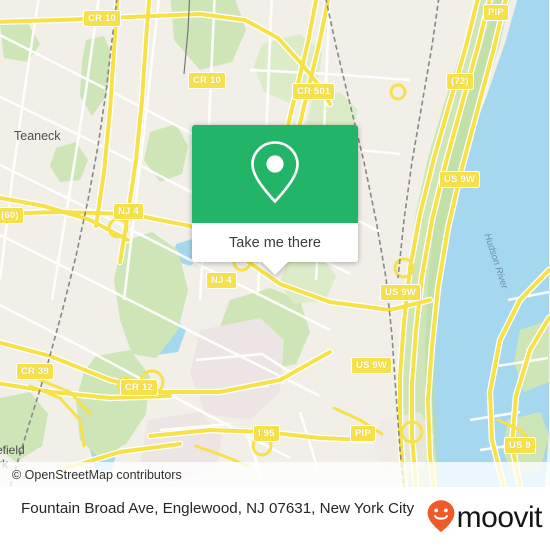  What do you see at coordinates (139, 387) in the screenshot?
I see `shield-cr-12: CR 12` at bounding box center [139, 387].